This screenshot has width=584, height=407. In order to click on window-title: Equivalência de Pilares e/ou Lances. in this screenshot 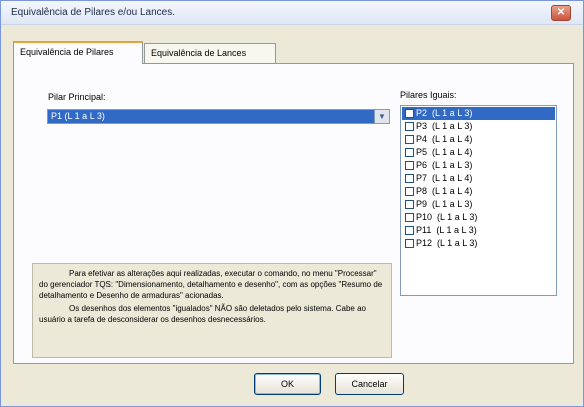, I will do `click(93, 12)`.